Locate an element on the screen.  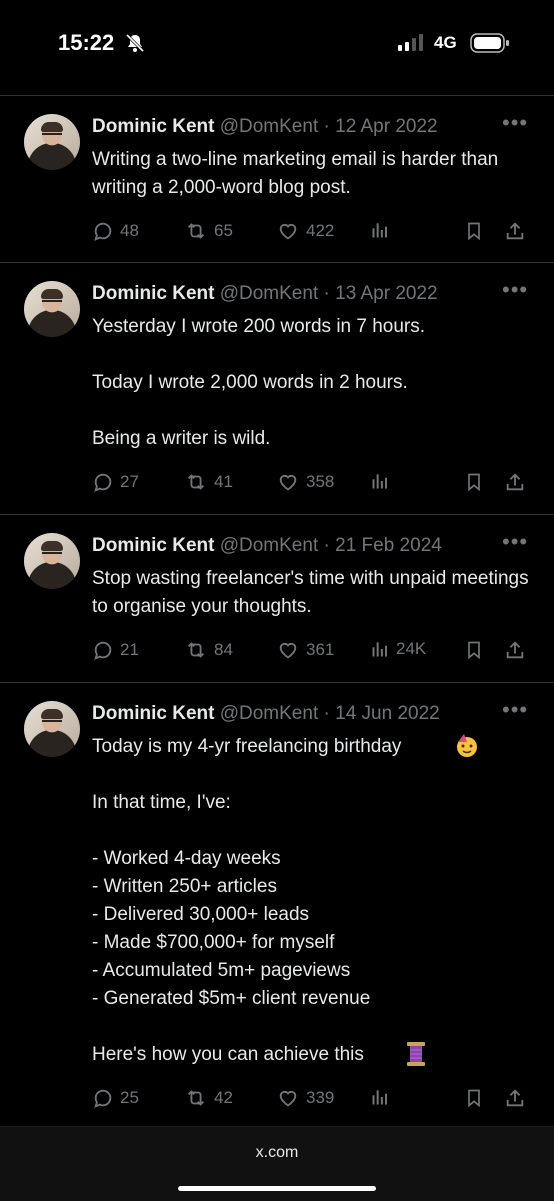
tweet-actions: 25 42 339 is located at coordinates (312, 1099).